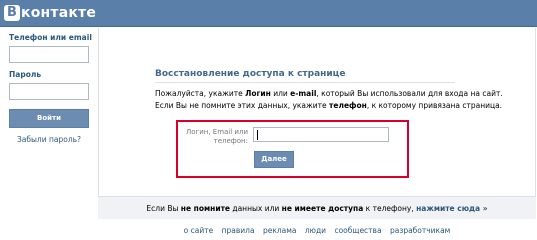  What do you see at coordinates (25, 74) in the screenshot?
I see `password-label: Пароль` at bounding box center [25, 74].